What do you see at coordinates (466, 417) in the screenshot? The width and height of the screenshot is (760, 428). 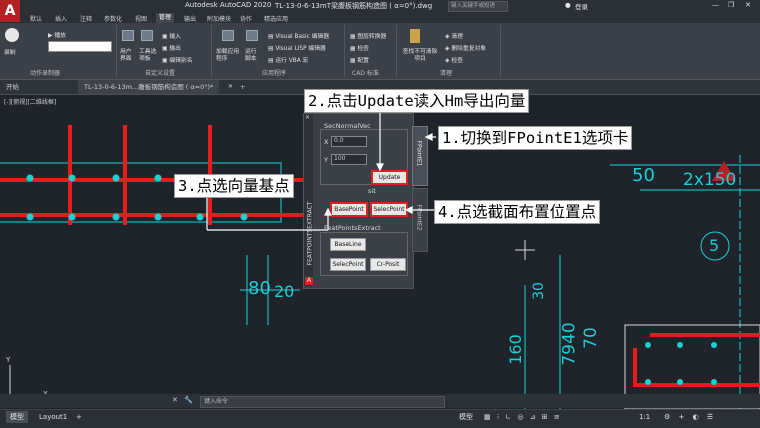 I see `model-space-label: 模型` at bounding box center [466, 417].